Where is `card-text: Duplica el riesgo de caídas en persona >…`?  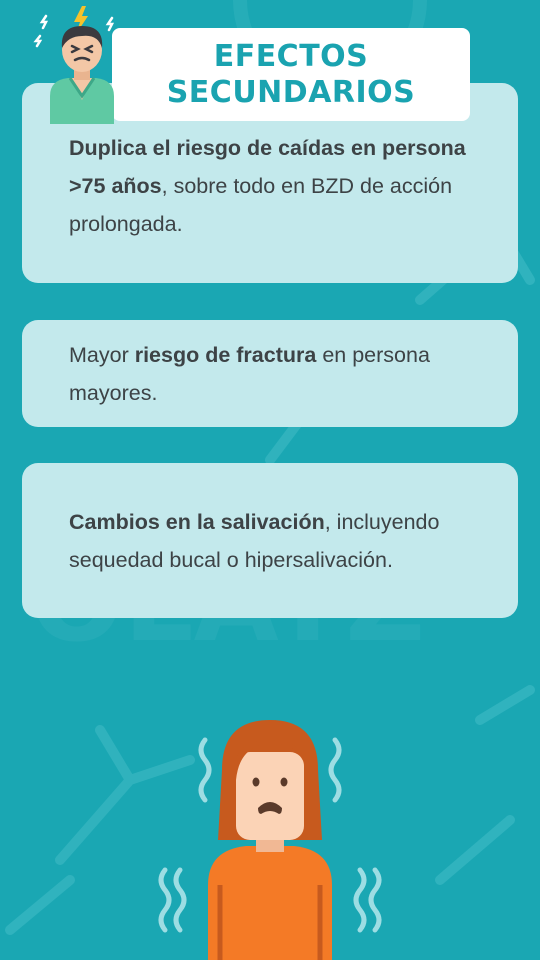 card-text: Duplica el riesgo de caídas en persona >… is located at coordinates (273, 186).